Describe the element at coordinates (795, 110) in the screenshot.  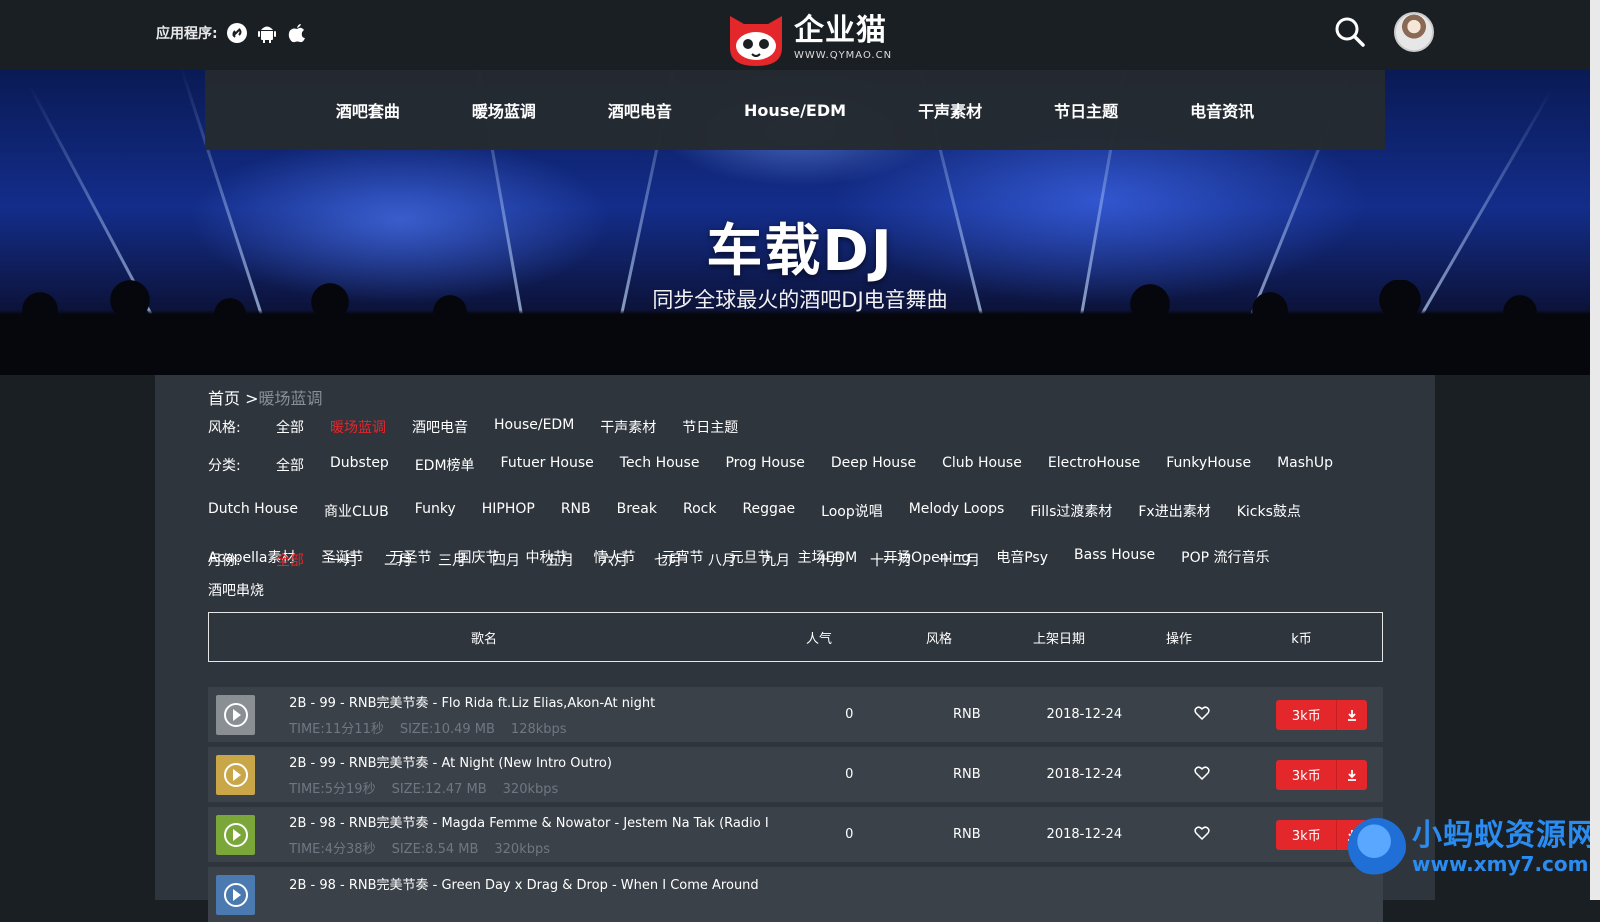
I see `nav-item: House/EDM` at that location.